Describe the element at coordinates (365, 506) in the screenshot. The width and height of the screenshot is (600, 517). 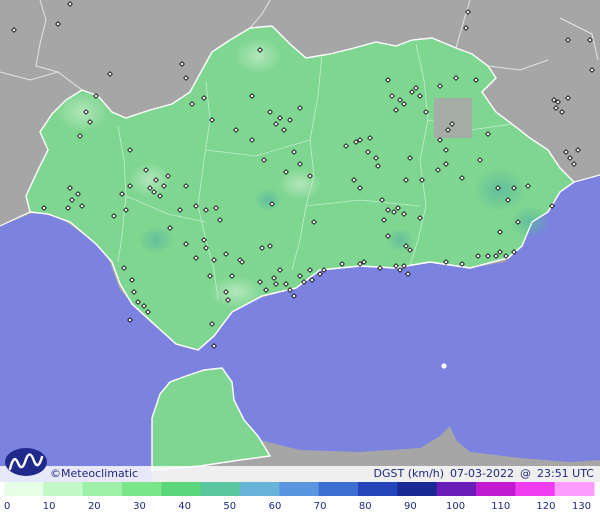
I see `scale-tick-label: 80` at that location.